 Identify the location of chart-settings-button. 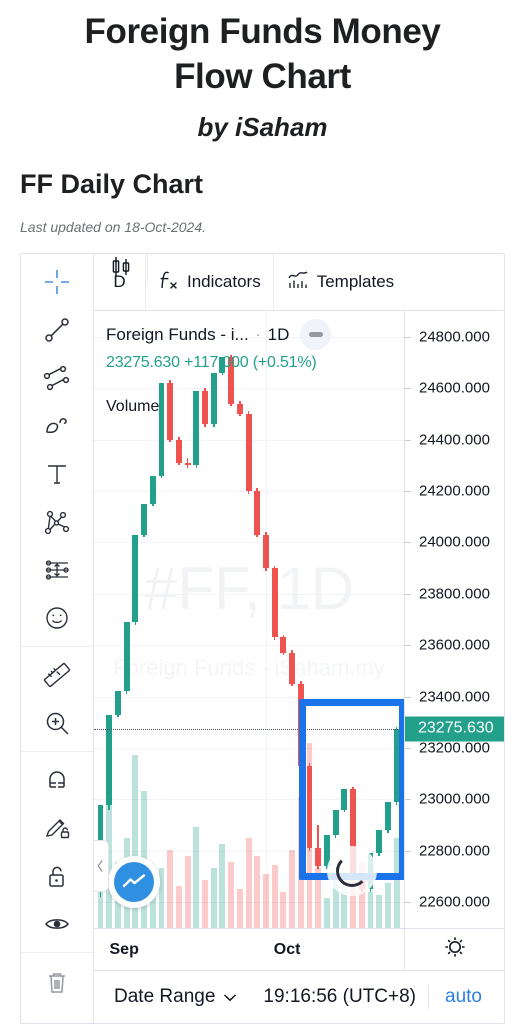
(454, 949).